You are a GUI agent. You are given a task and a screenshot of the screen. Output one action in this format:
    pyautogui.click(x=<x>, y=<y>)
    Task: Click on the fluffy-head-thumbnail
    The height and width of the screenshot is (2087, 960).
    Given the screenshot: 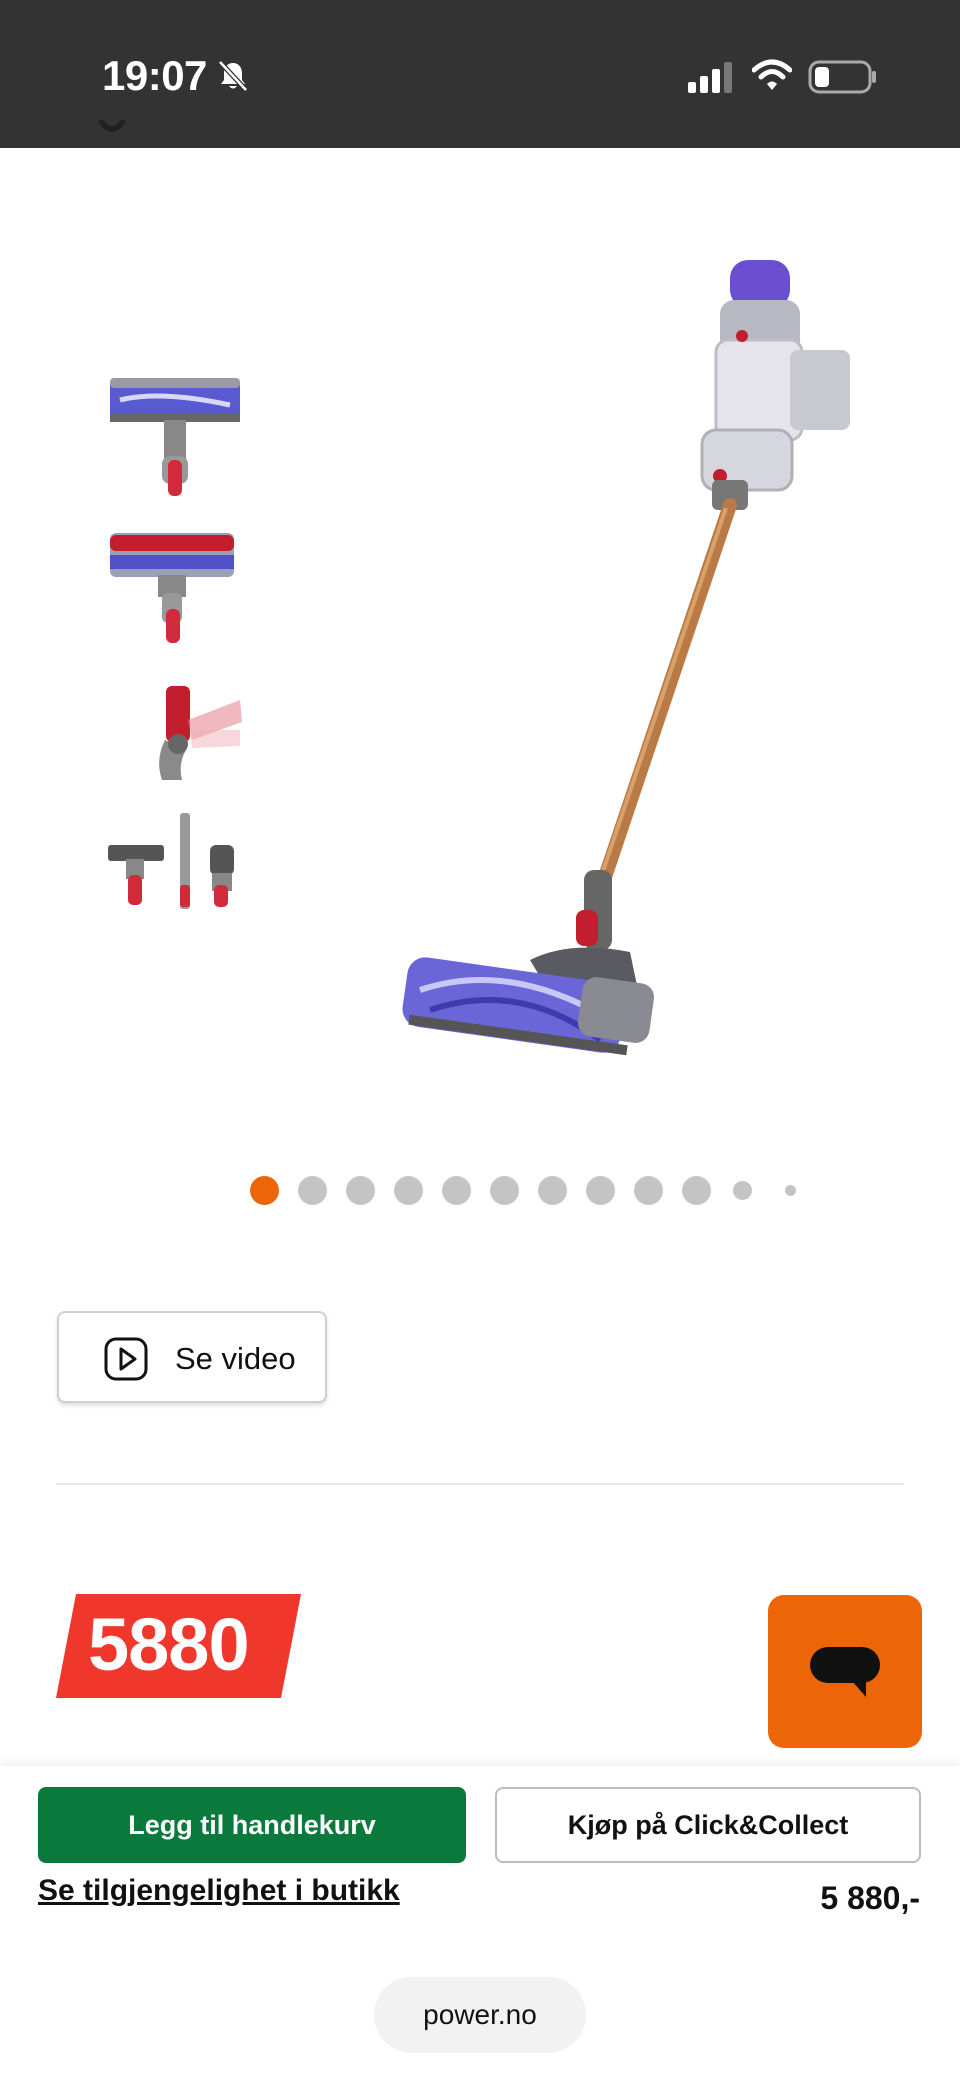 What is the action you would take?
    pyautogui.click(x=175, y=575)
    